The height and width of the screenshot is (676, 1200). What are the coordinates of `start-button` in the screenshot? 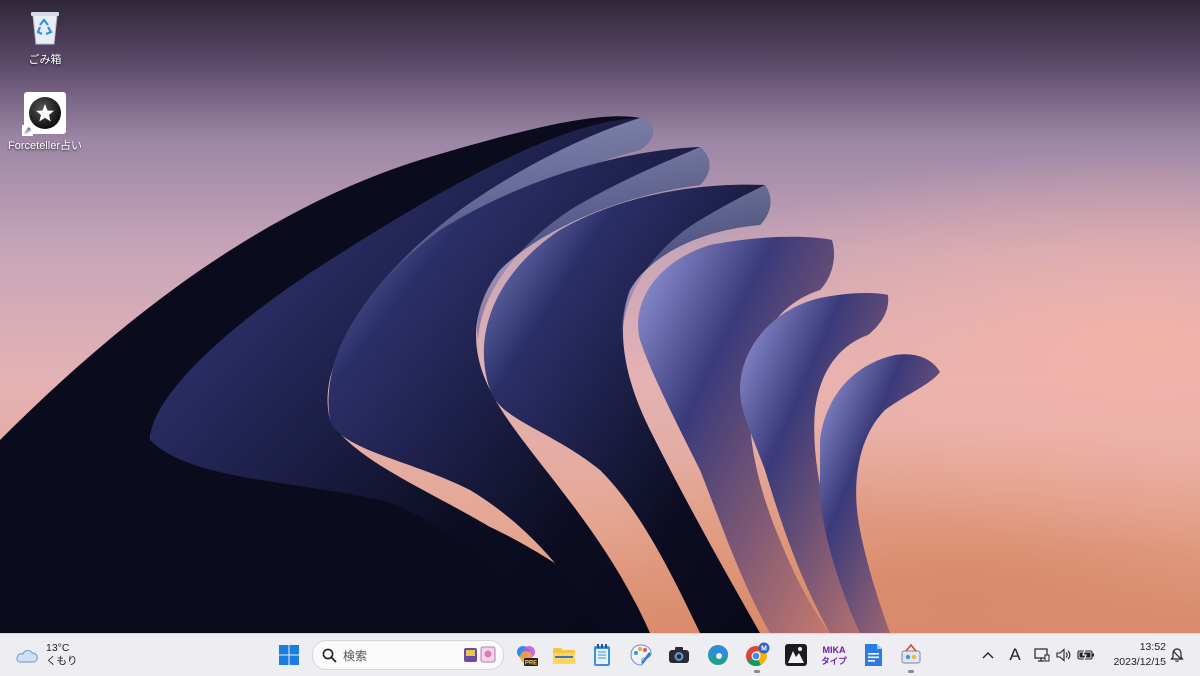 It's located at (289, 655).